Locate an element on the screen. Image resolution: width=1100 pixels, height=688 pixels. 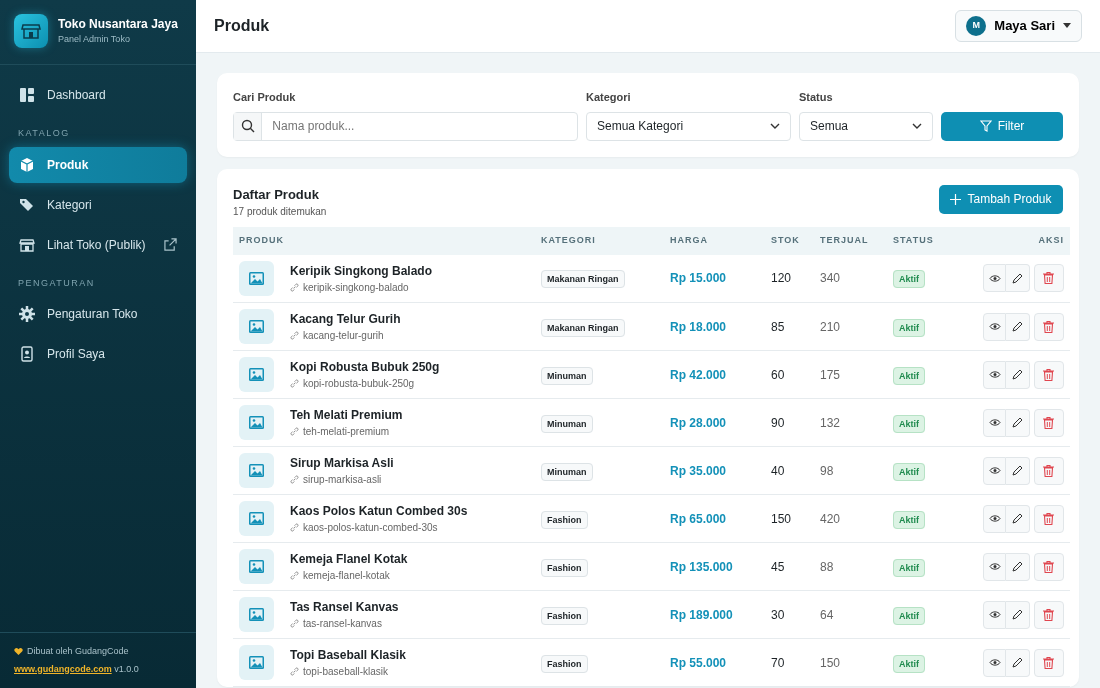
category-tag: Minuman is located at coordinates (567, 423).